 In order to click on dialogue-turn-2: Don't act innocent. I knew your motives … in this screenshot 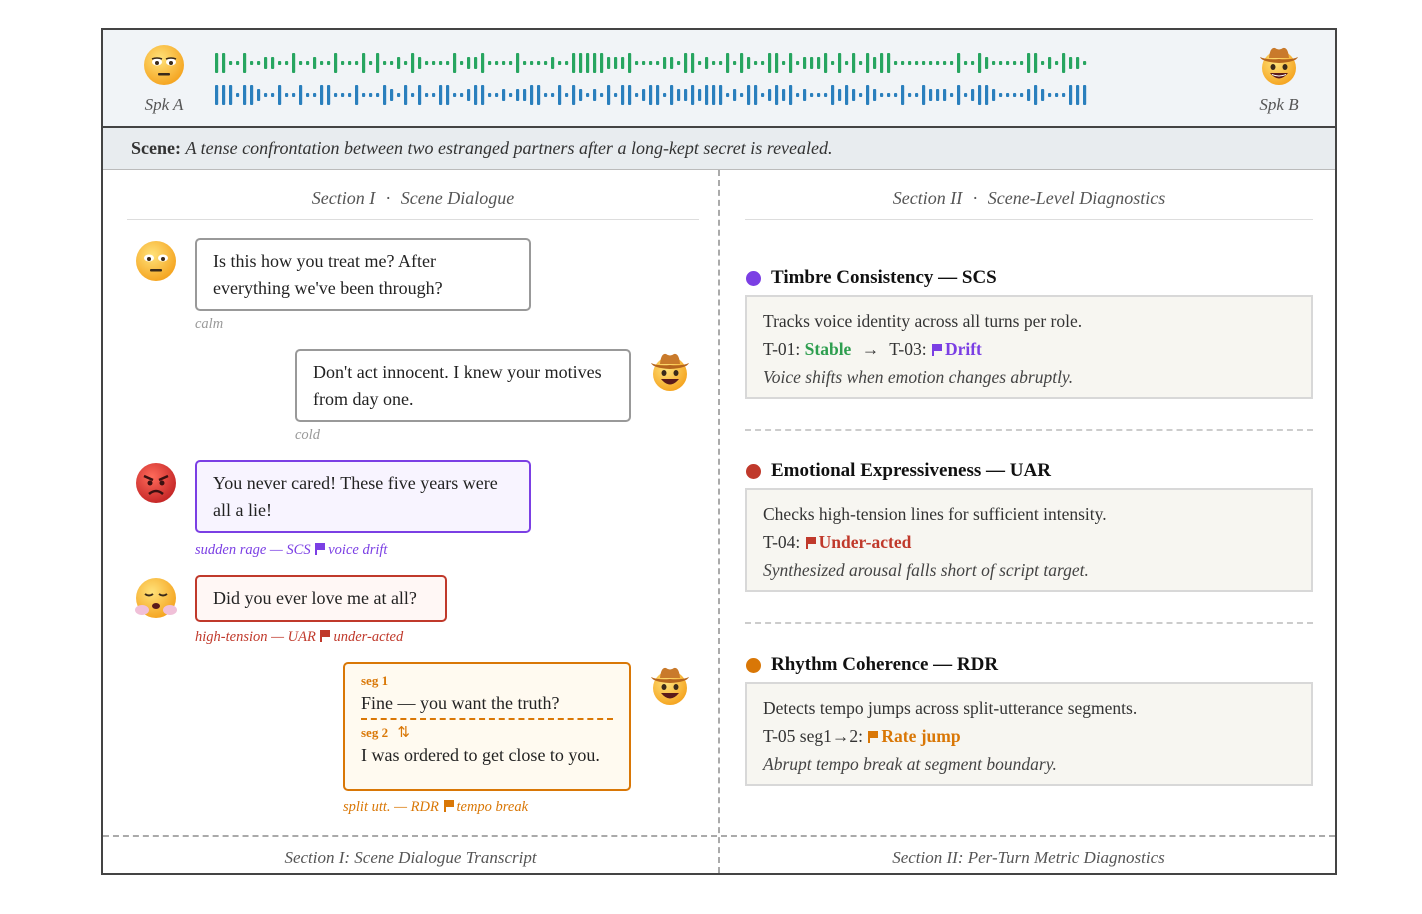, I will do `click(463, 385)`.